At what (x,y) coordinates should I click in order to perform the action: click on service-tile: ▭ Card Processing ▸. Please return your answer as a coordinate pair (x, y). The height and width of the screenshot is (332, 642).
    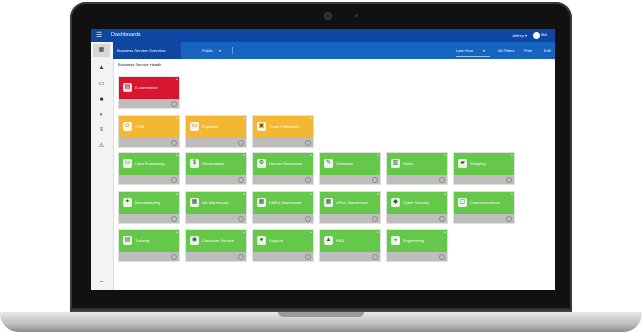
    Looking at the image, I should click on (149, 168).